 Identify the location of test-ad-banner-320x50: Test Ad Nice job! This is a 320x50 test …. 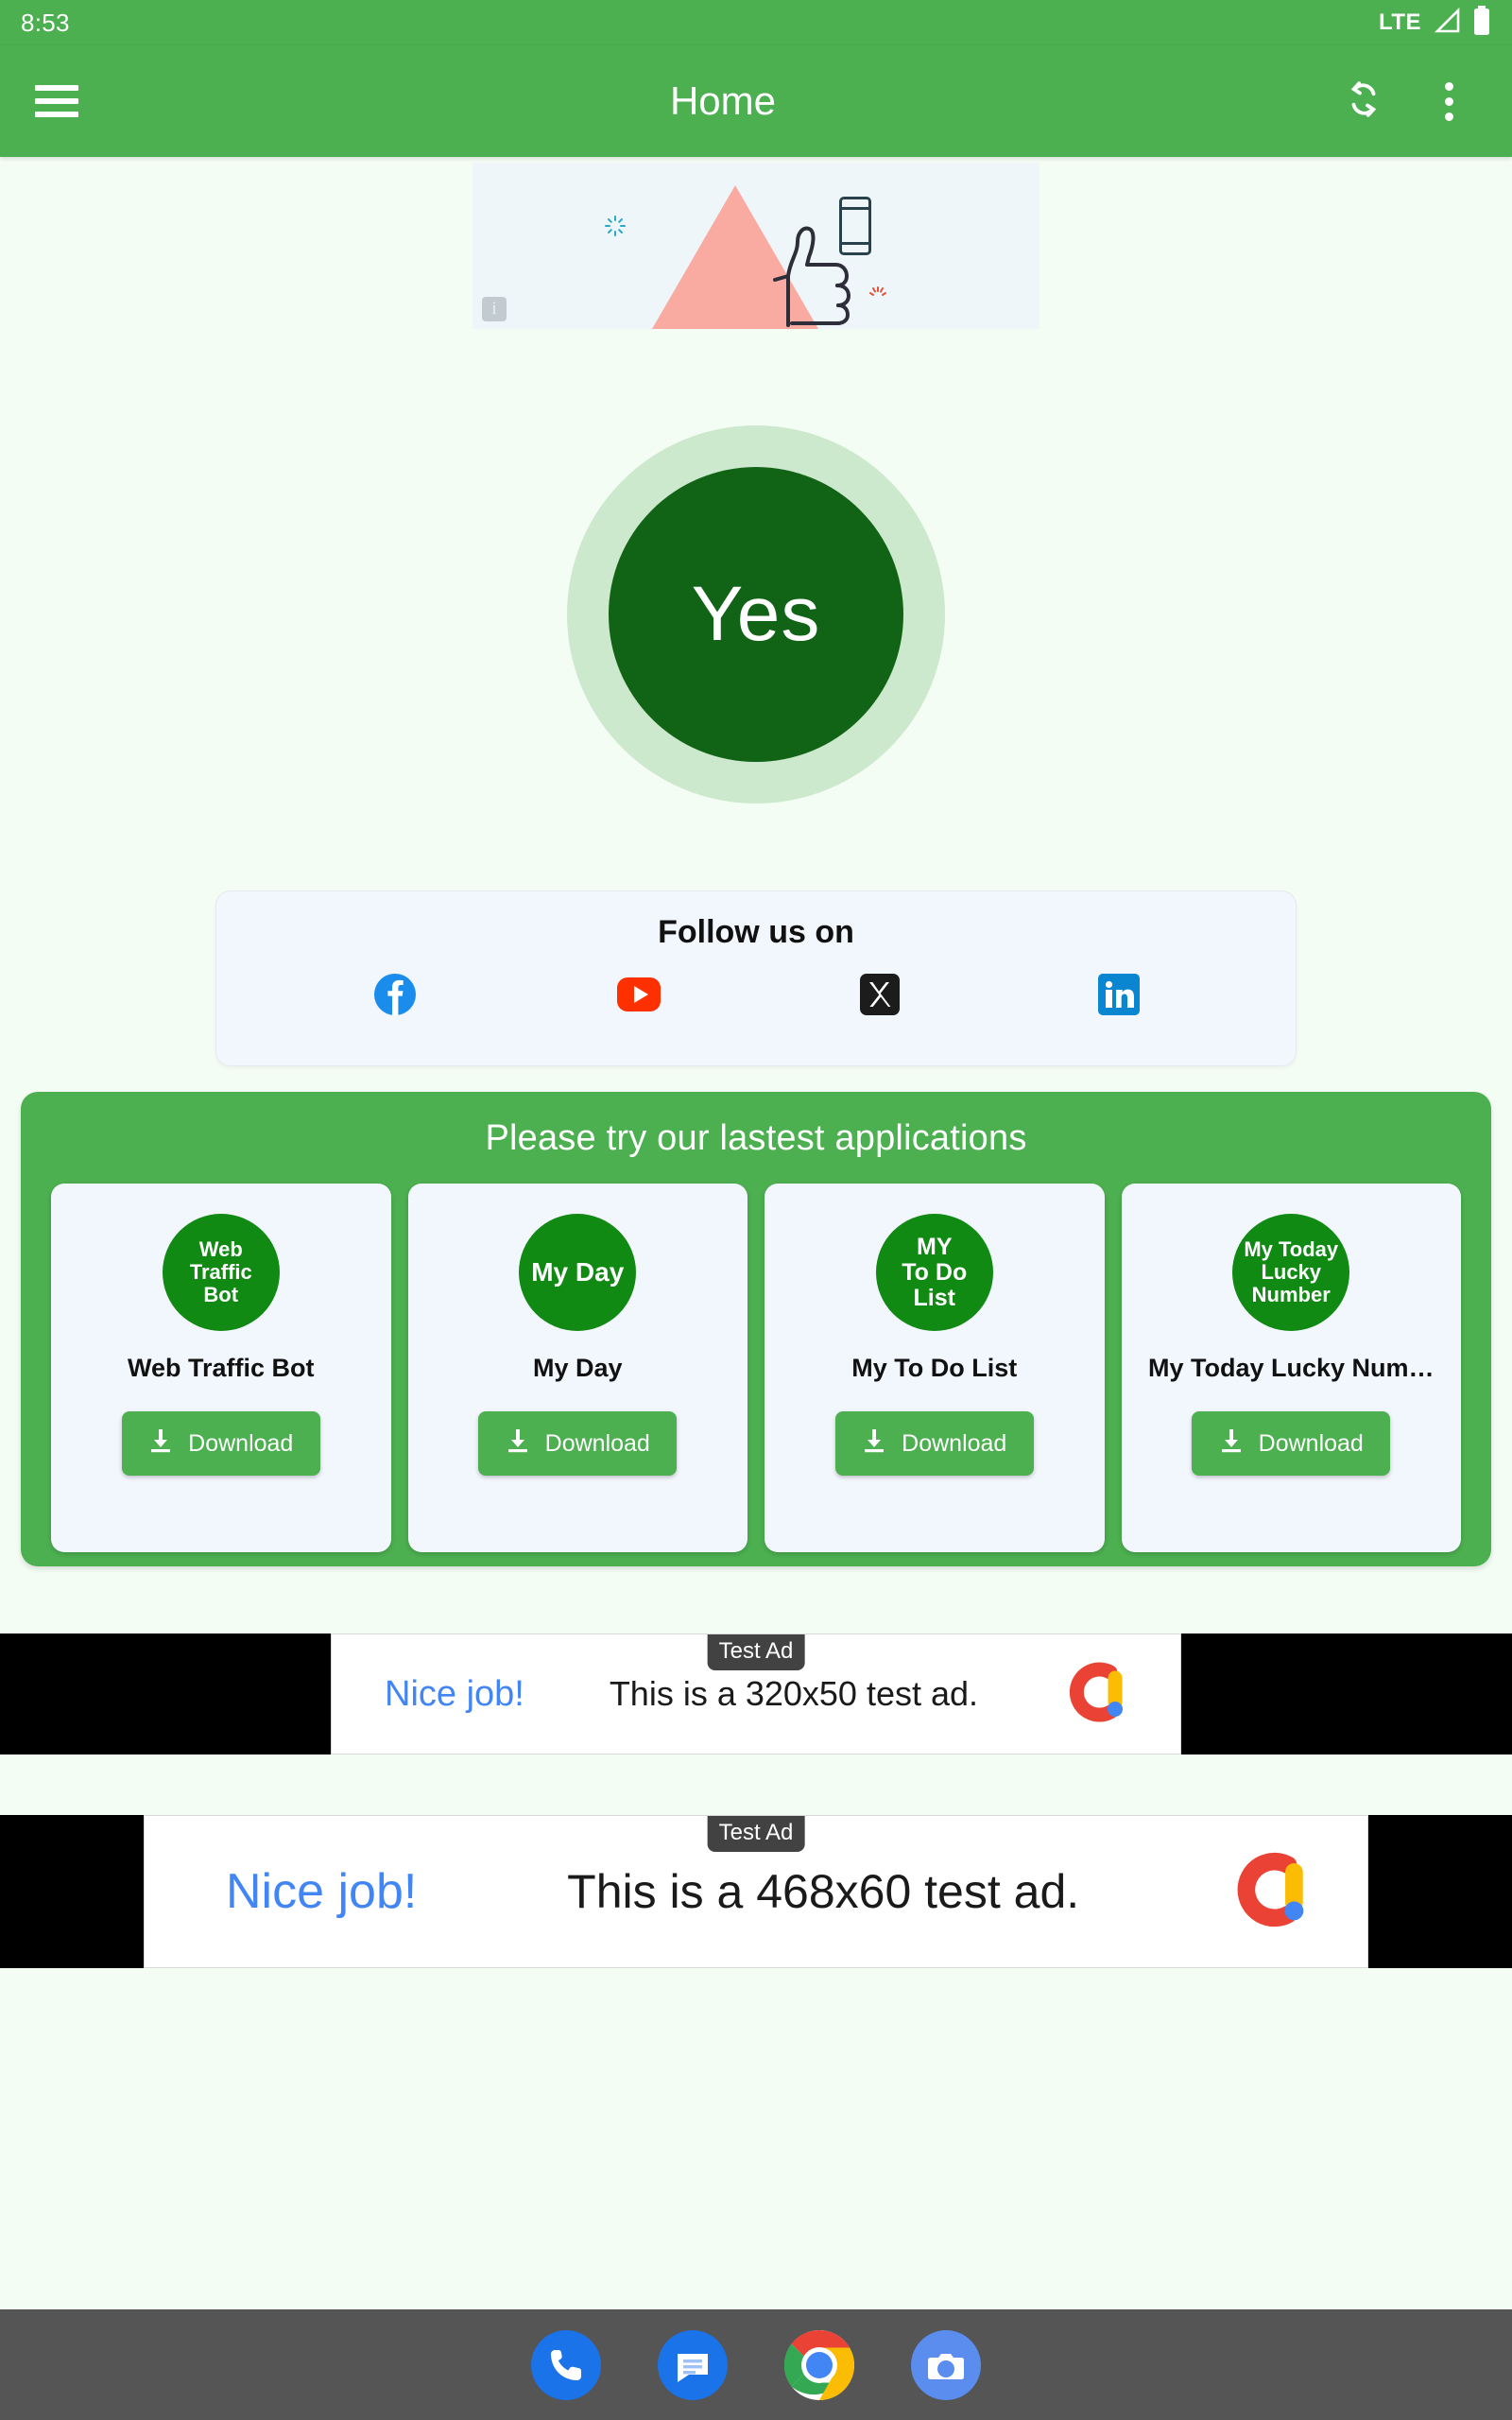
(756, 1694).